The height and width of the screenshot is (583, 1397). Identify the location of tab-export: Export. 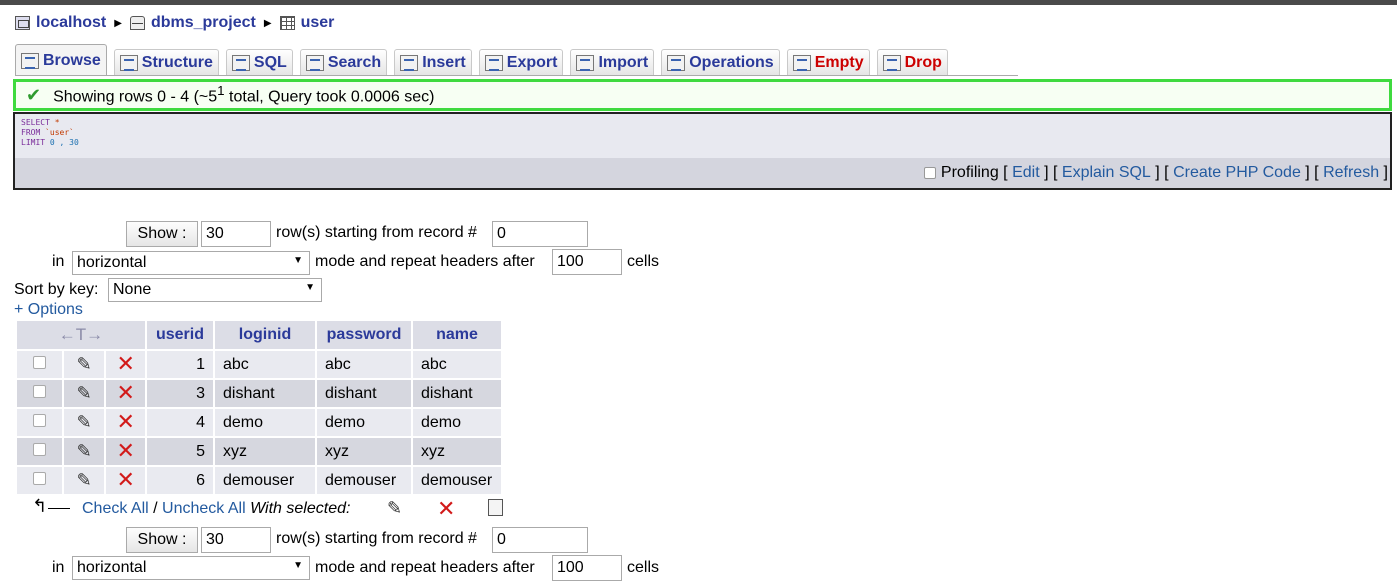
(521, 62).